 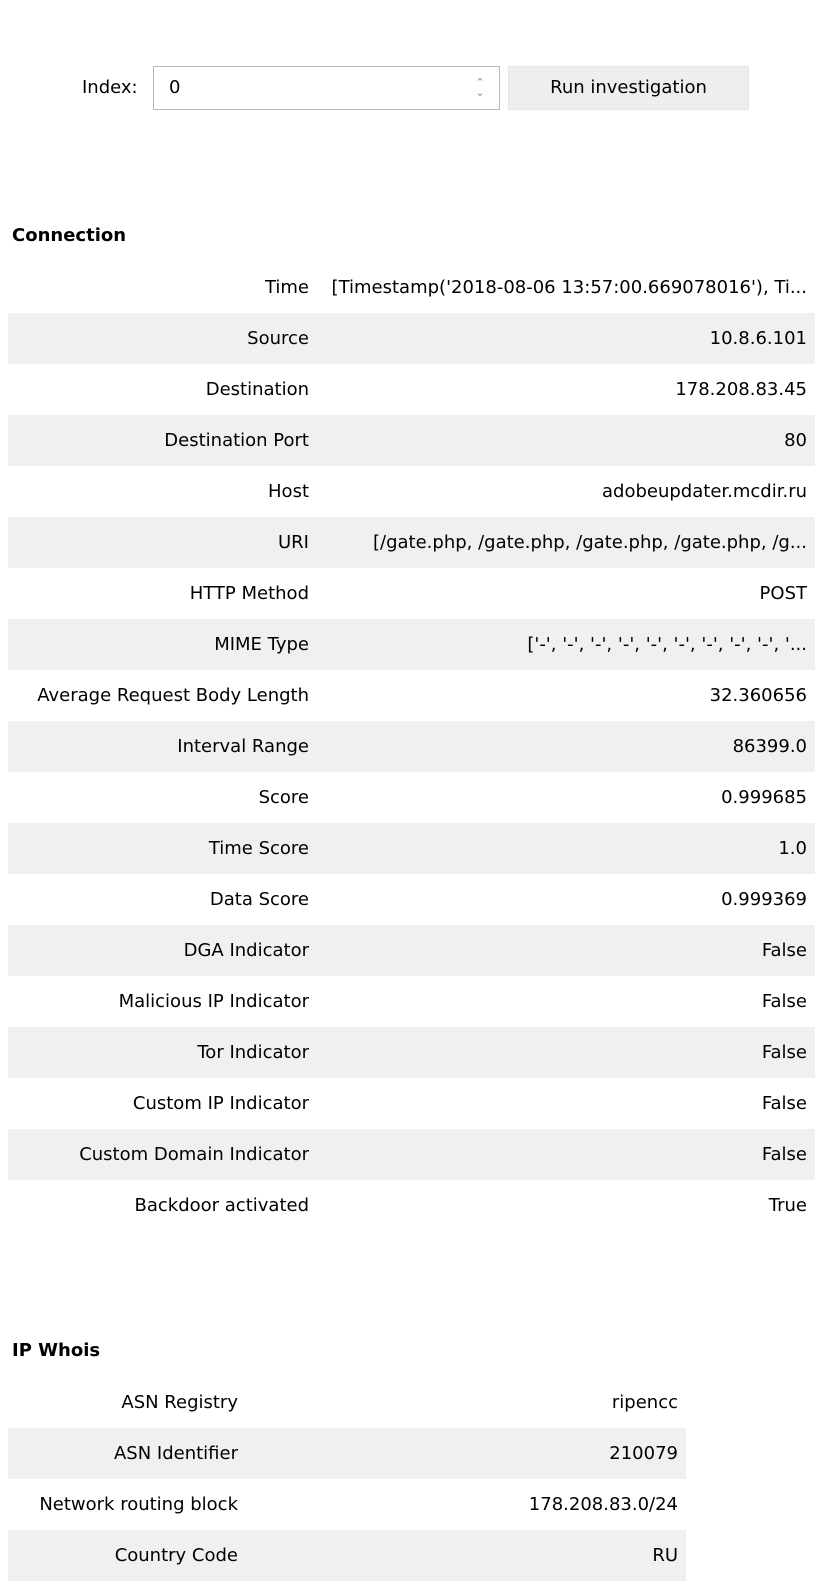 I want to click on connection-key: Source, so click(x=278, y=338).